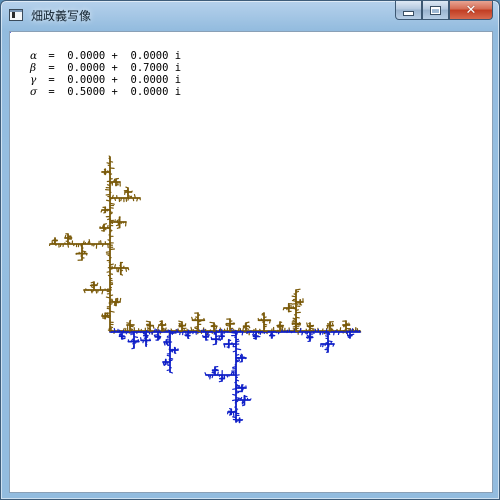 This screenshot has width=500, height=500. Describe the element at coordinates (34, 56) in the screenshot. I see `param-symbol: α` at that location.